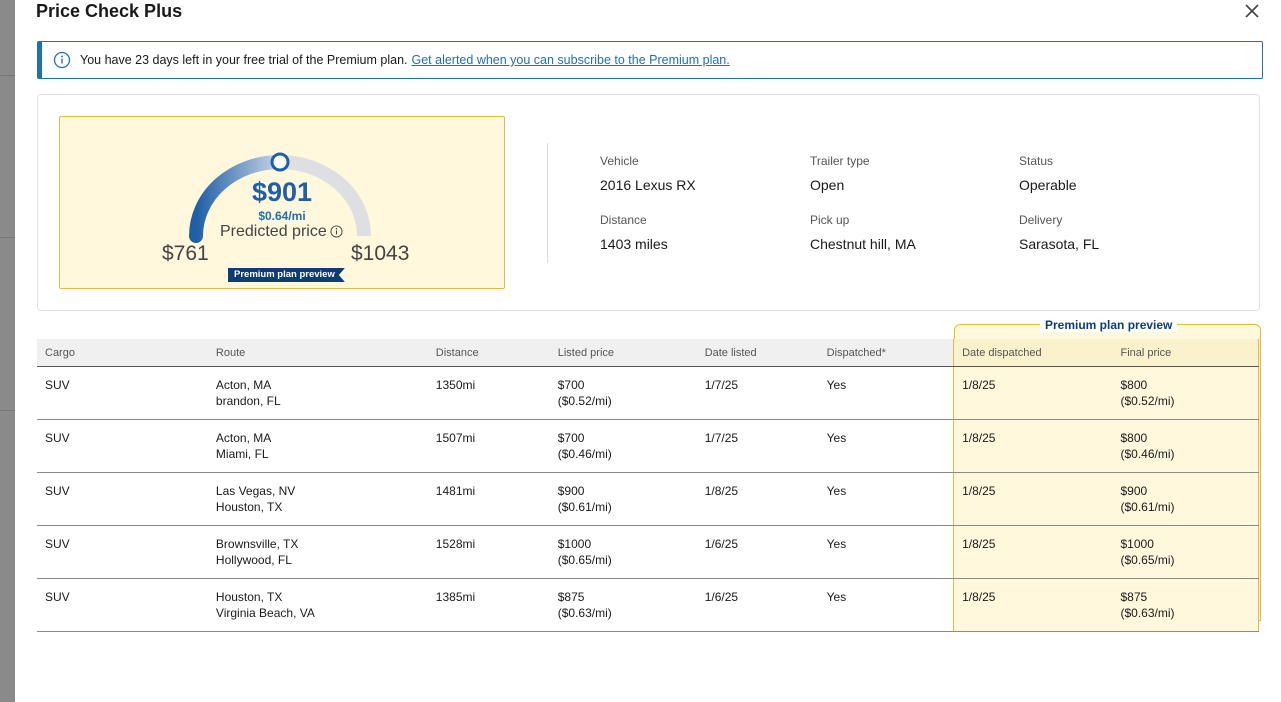 The height and width of the screenshot is (702, 1281). I want to click on cell-listed-price-subline: ($0.52/mi), so click(584, 401).